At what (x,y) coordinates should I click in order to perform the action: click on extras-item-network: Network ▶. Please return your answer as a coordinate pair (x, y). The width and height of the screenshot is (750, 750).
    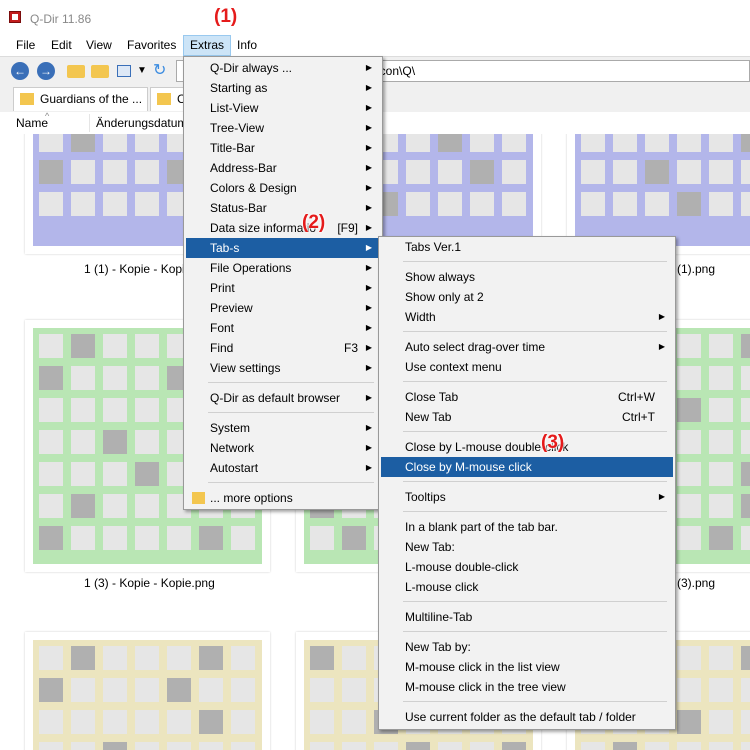
    Looking at the image, I should click on (283, 448).